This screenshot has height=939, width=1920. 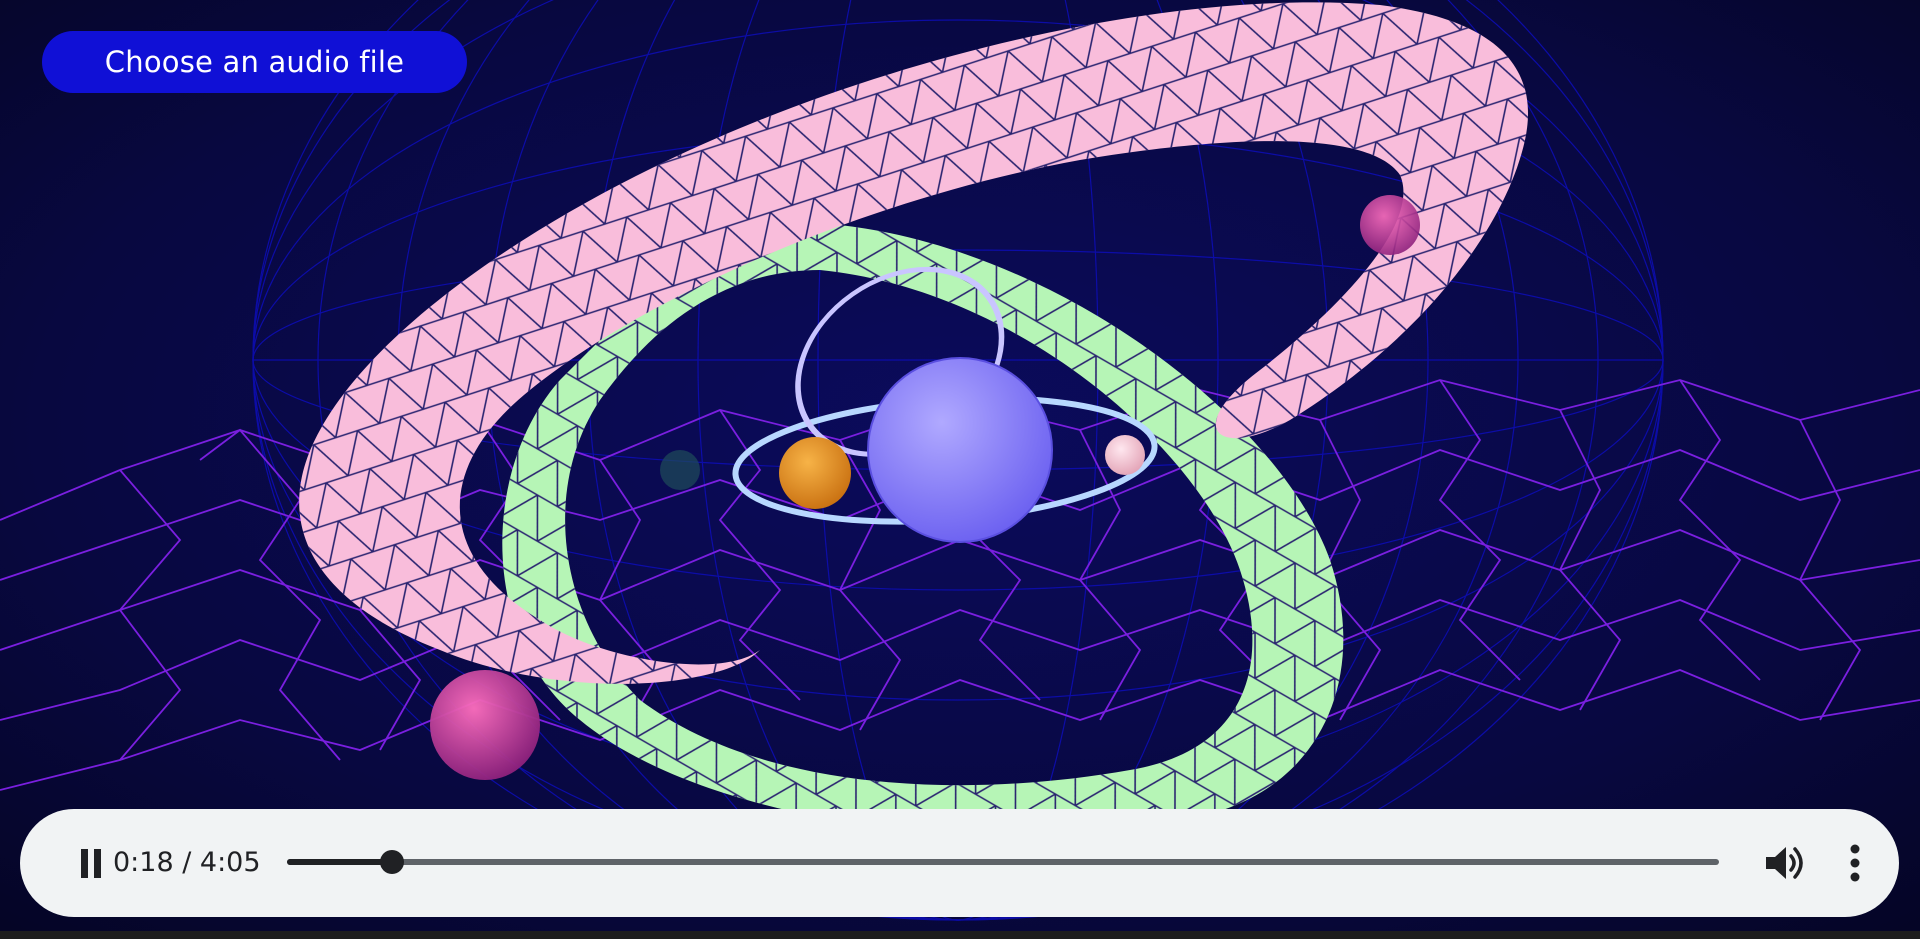 What do you see at coordinates (1855, 863) in the screenshot?
I see `more-vert-icon` at bounding box center [1855, 863].